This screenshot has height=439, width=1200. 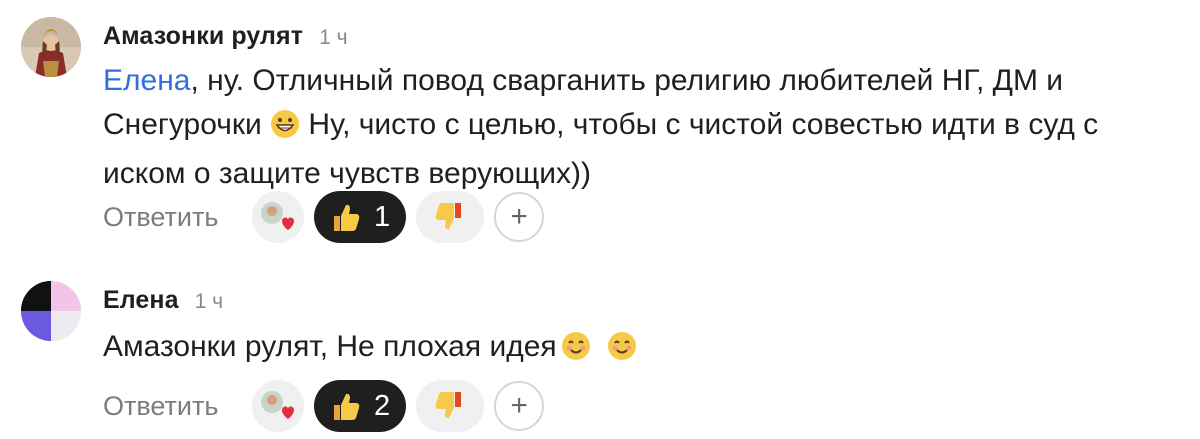 I want to click on like-count: 1, so click(x=382, y=216).